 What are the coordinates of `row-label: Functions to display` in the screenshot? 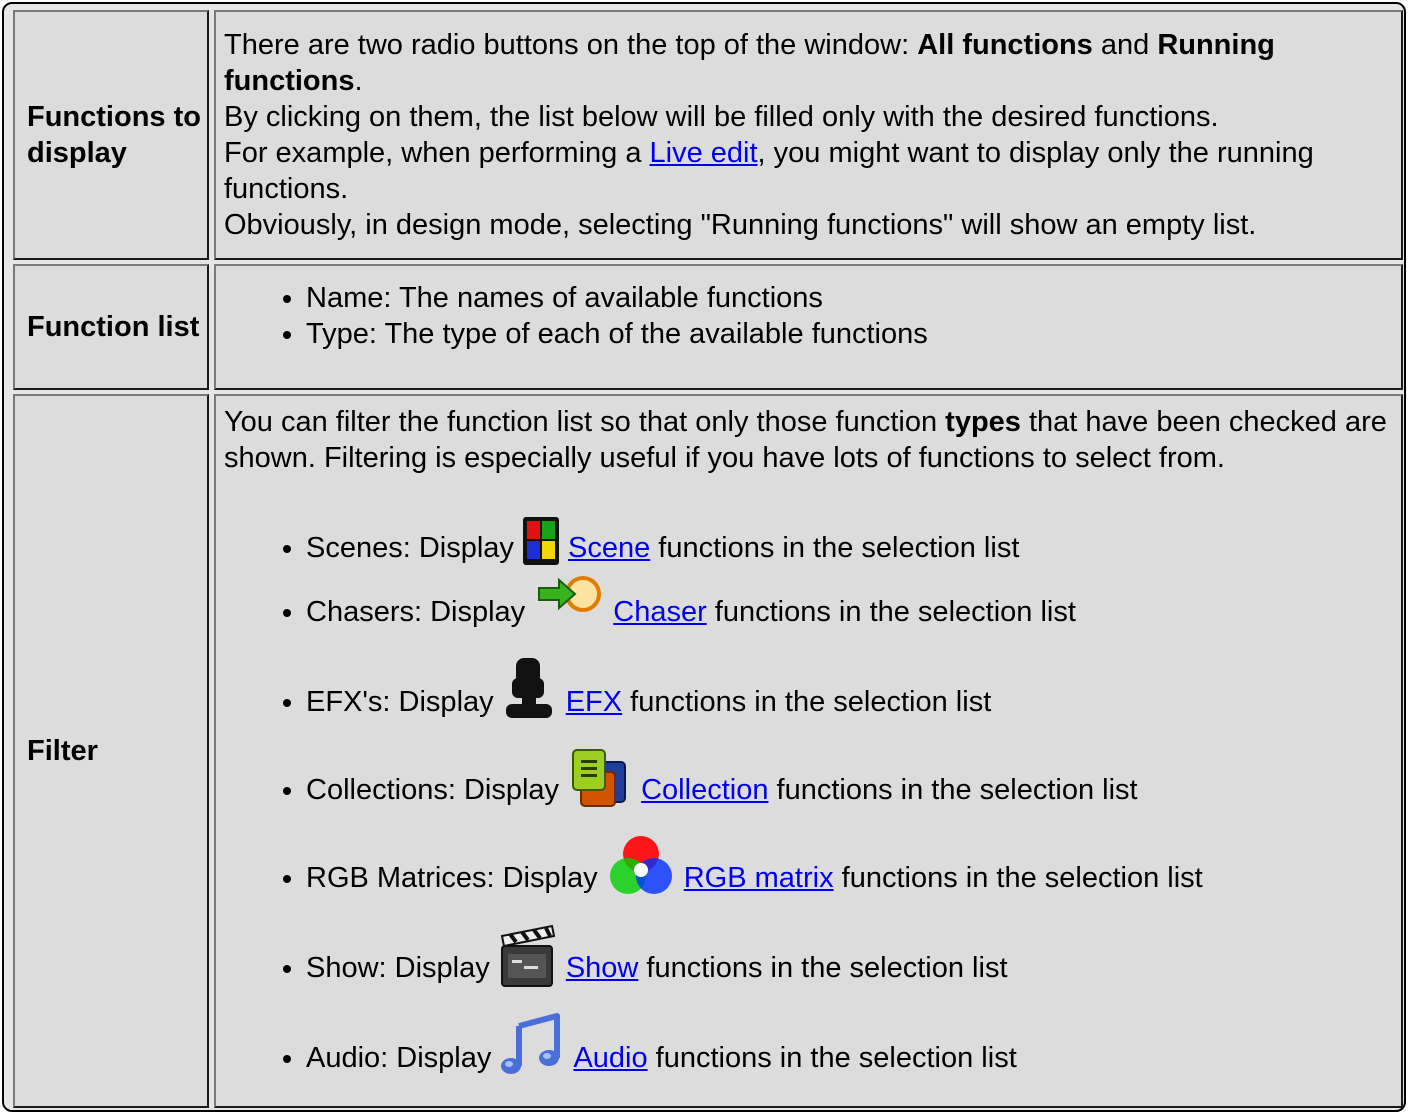 It's located at (111, 135).